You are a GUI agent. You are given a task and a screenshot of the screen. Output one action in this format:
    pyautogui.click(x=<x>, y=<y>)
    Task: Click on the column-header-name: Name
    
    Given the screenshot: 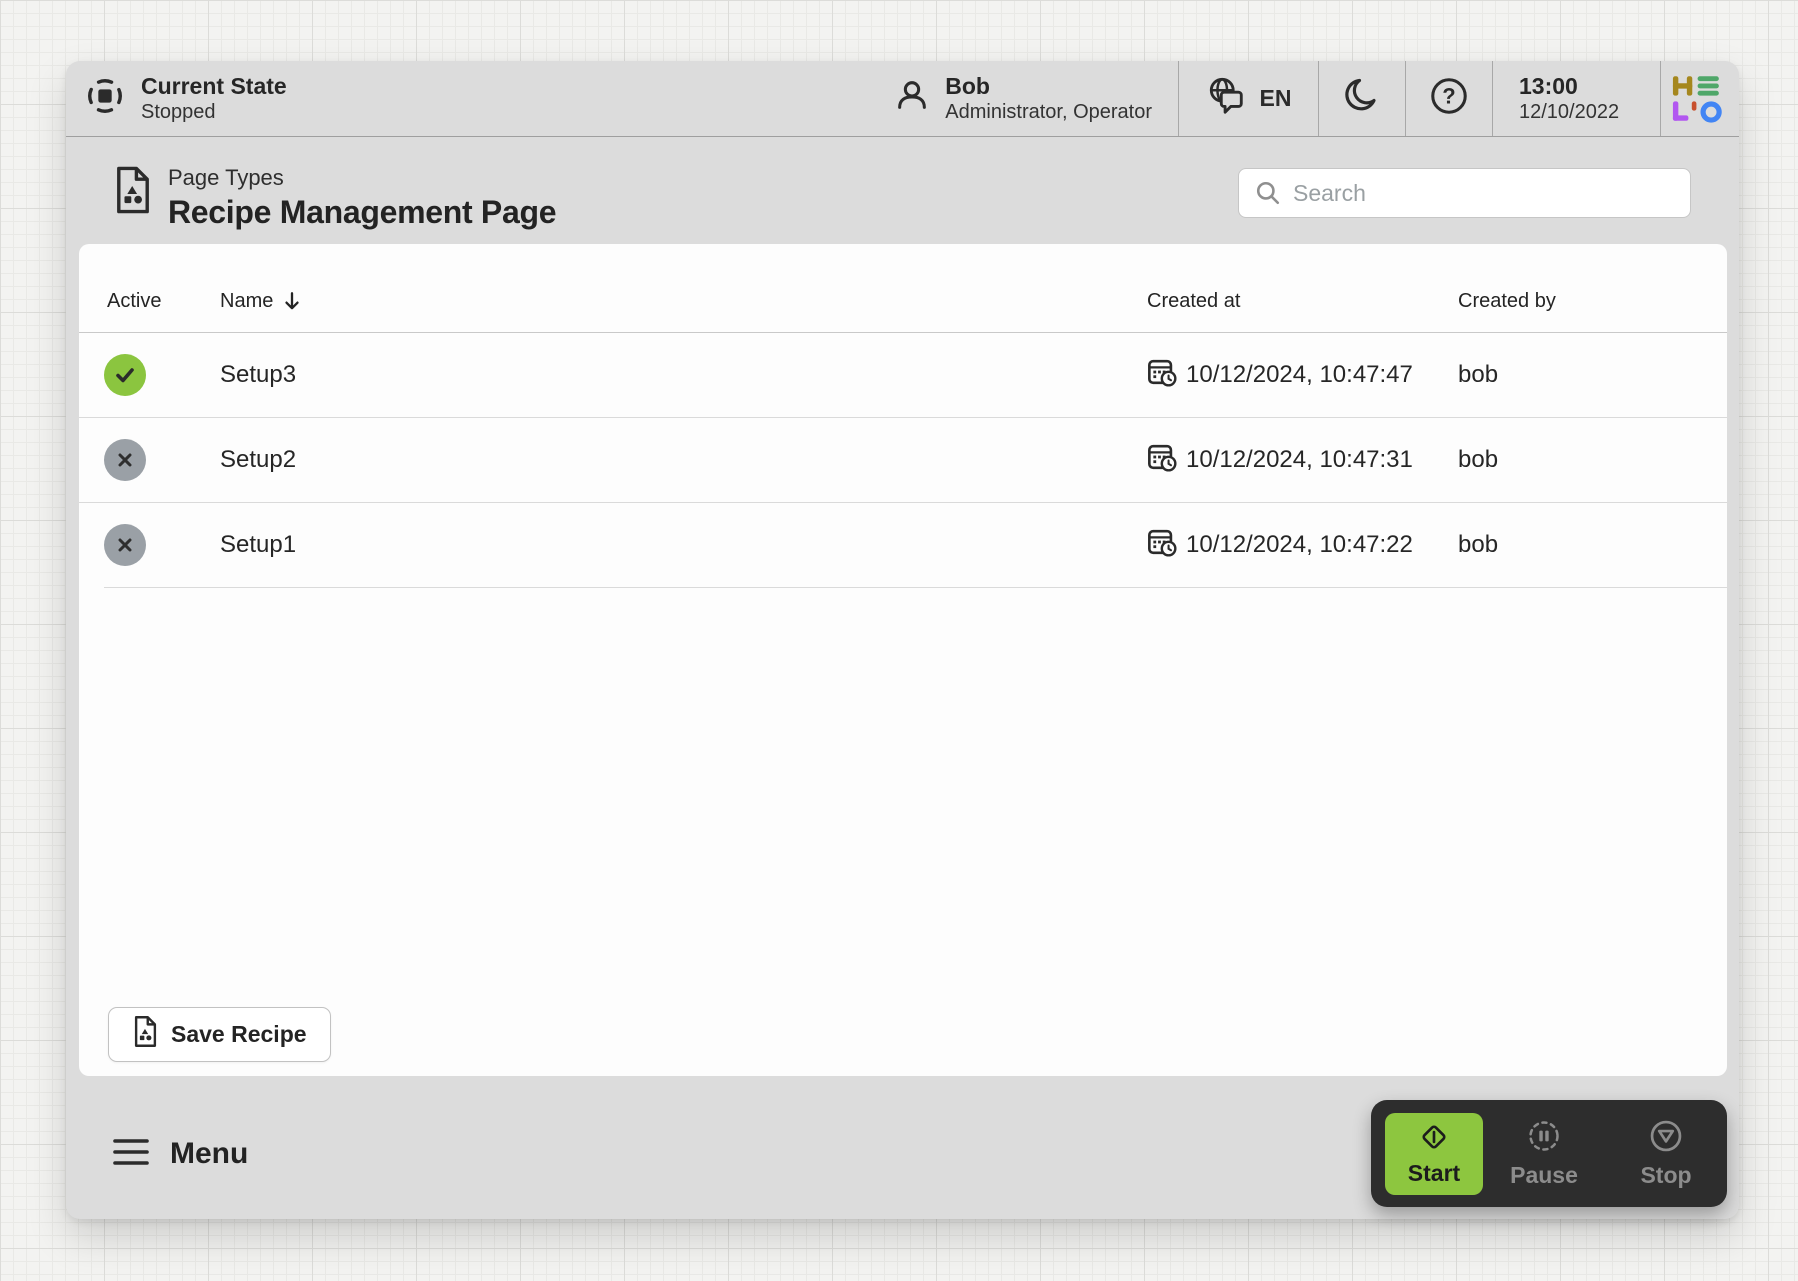 What is the action you would take?
    pyautogui.click(x=683, y=301)
    